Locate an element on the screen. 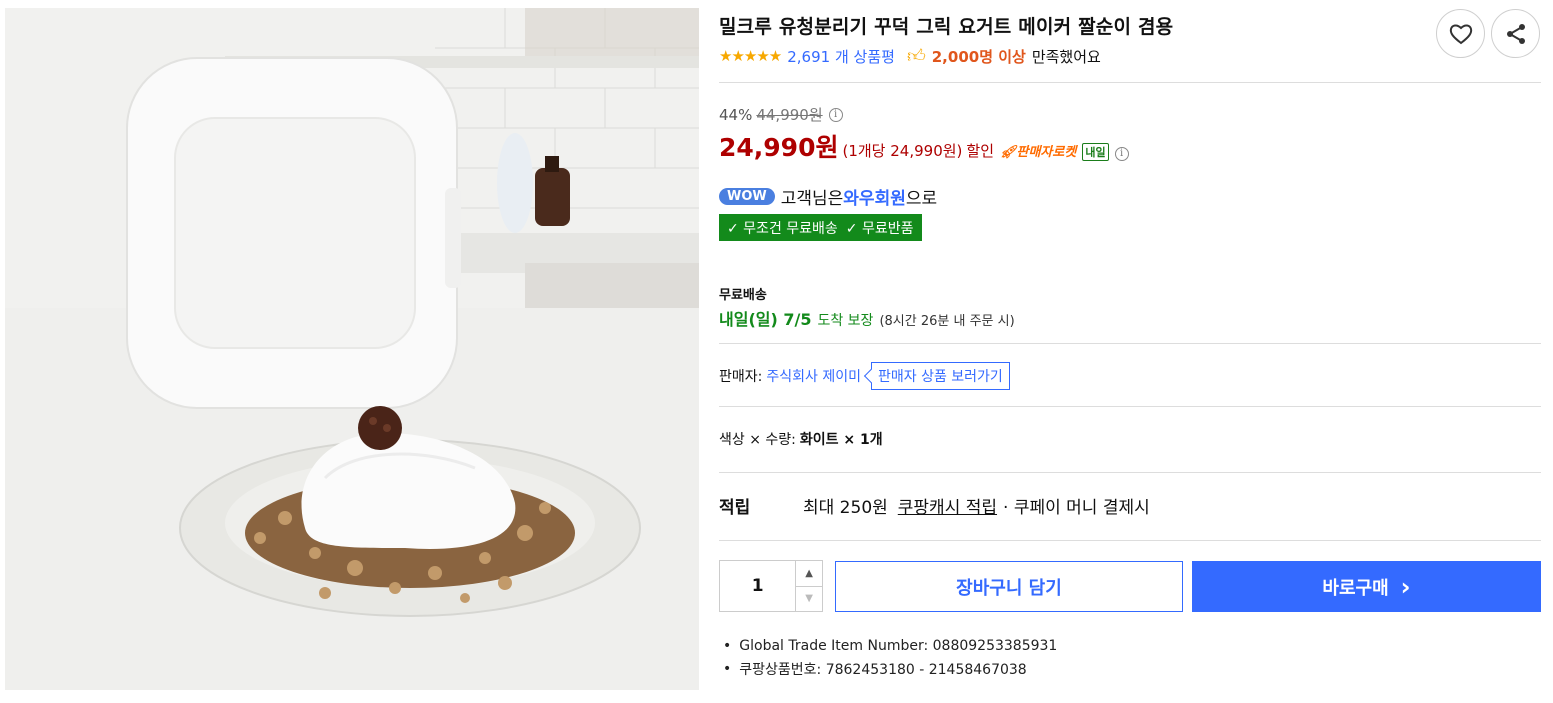 This screenshot has width=1553, height=703. reward-label: 적립 is located at coordinates (735, 508).